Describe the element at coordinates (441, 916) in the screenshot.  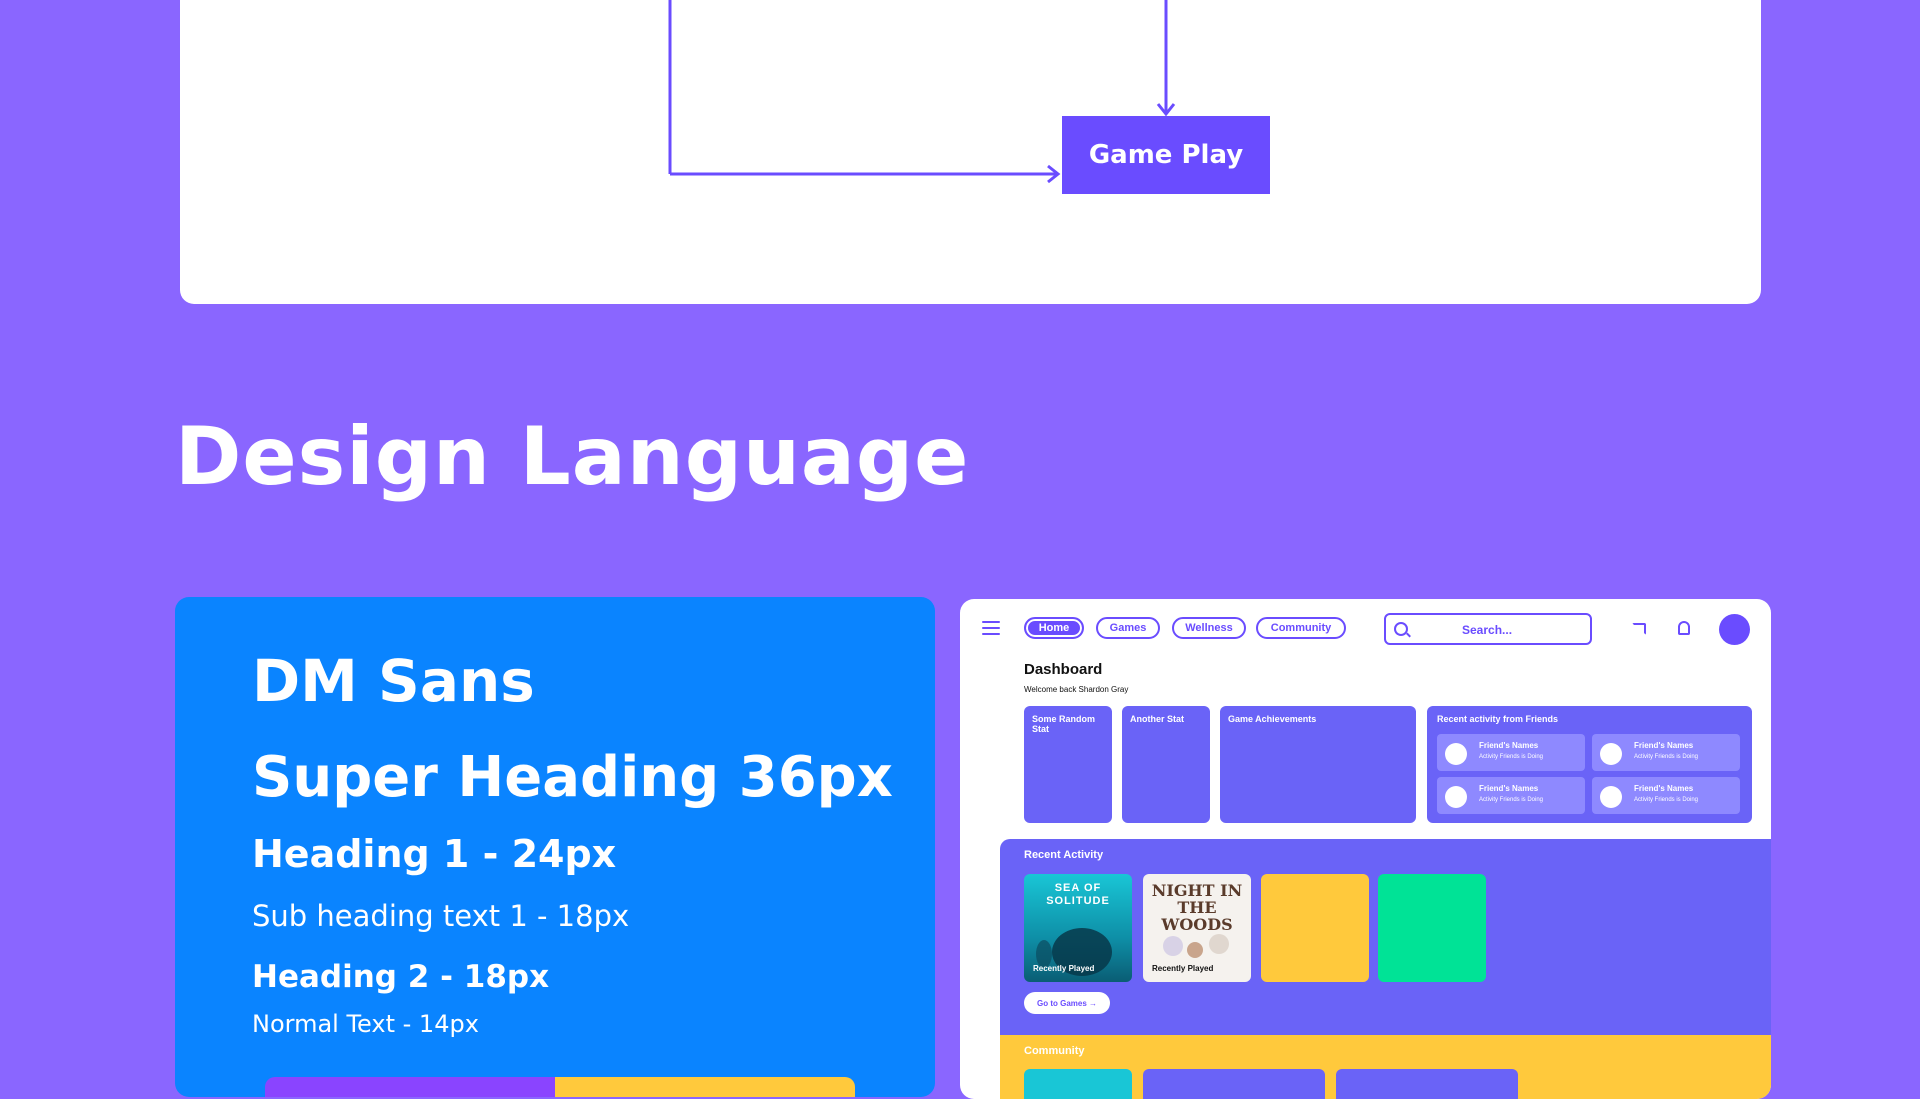
I see `subheading-sample: Sub heading text 1 - 18px` at that location.